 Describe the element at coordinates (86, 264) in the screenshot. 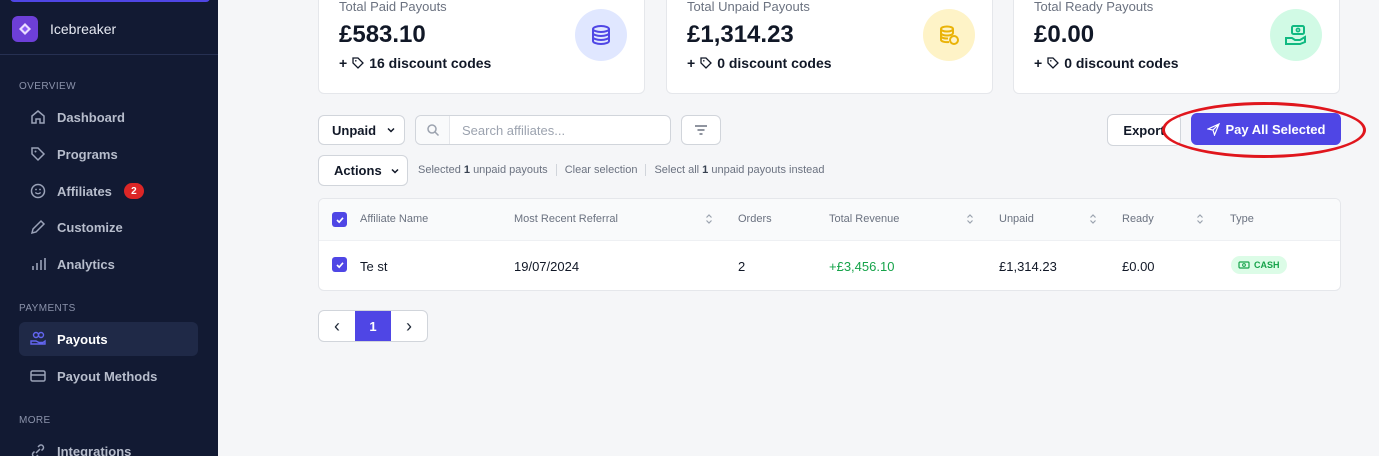

I see `sidebar-item-label: Analytics` at that location.